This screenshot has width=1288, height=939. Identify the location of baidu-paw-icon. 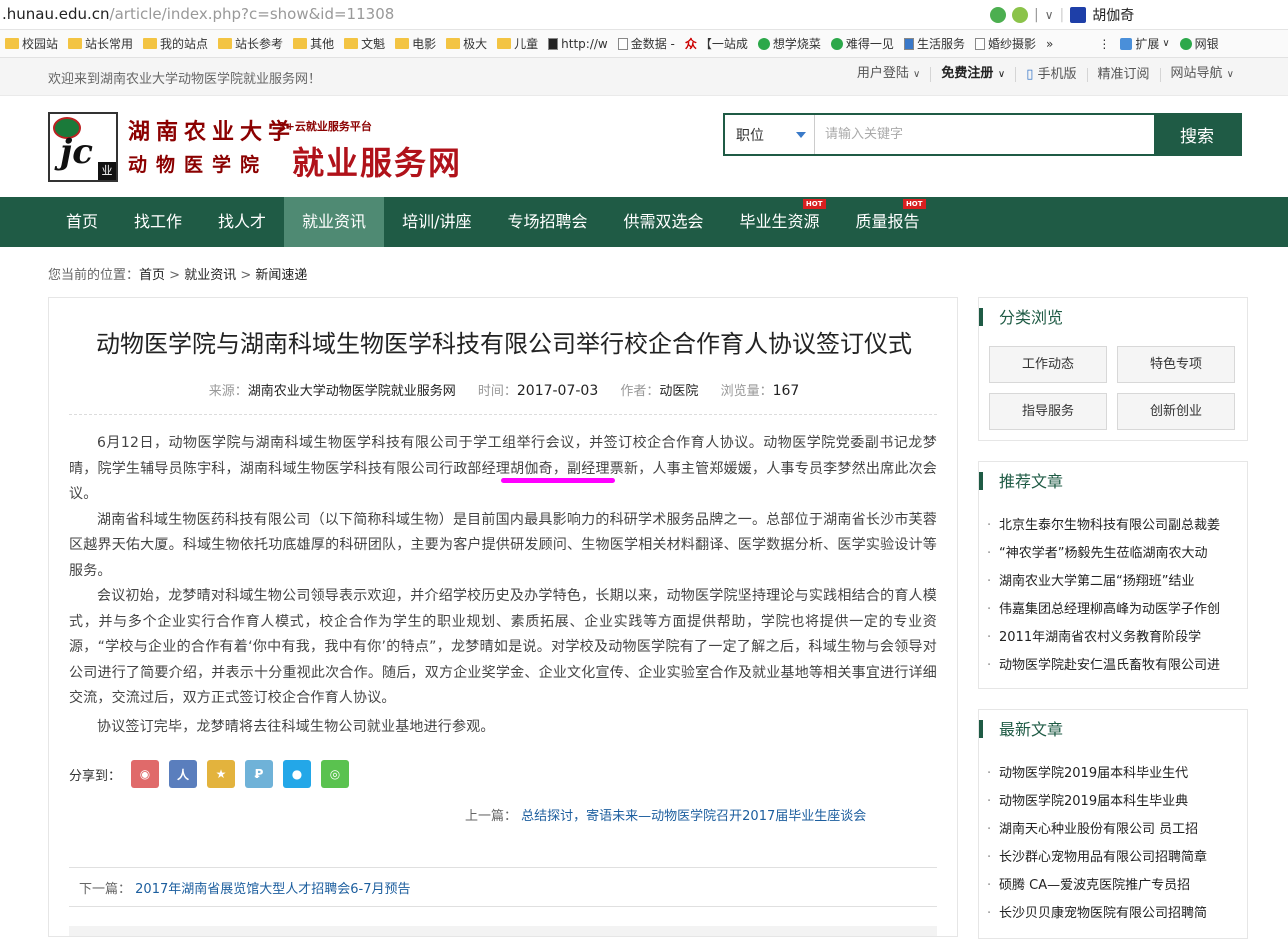
(1078, 15).